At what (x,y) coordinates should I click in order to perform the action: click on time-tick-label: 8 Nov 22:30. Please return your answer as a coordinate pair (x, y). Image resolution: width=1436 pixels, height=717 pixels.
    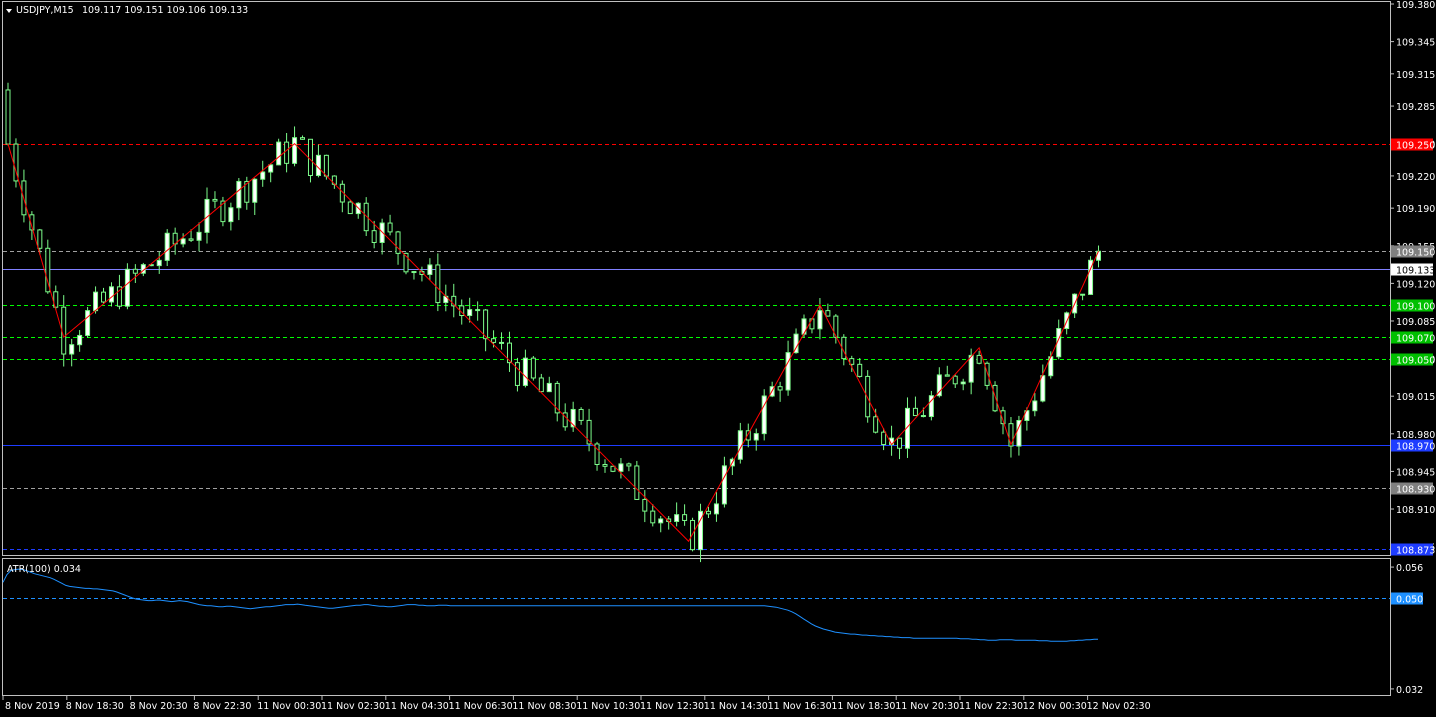
    Looking at the image, I should click on (222, 706).